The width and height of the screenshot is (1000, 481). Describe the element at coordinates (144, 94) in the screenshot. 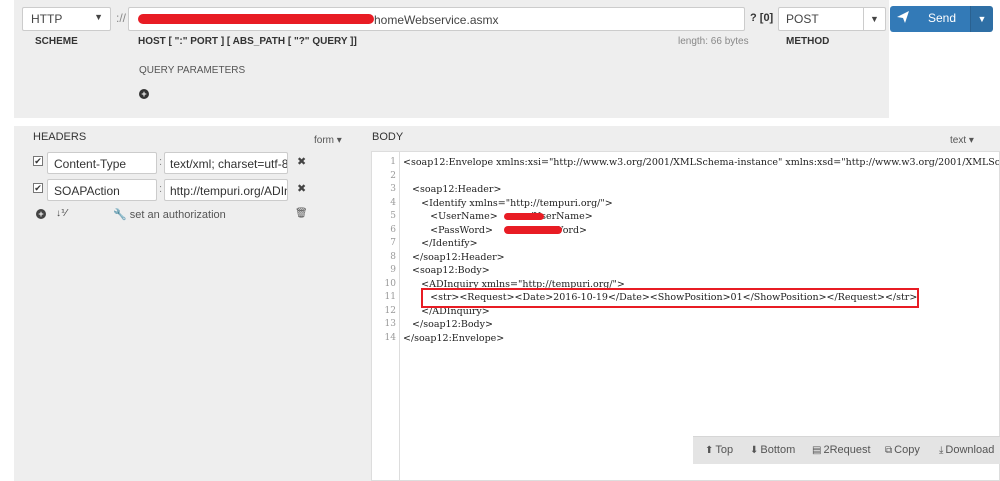

I see `add-query-param-icon: +` at that location.